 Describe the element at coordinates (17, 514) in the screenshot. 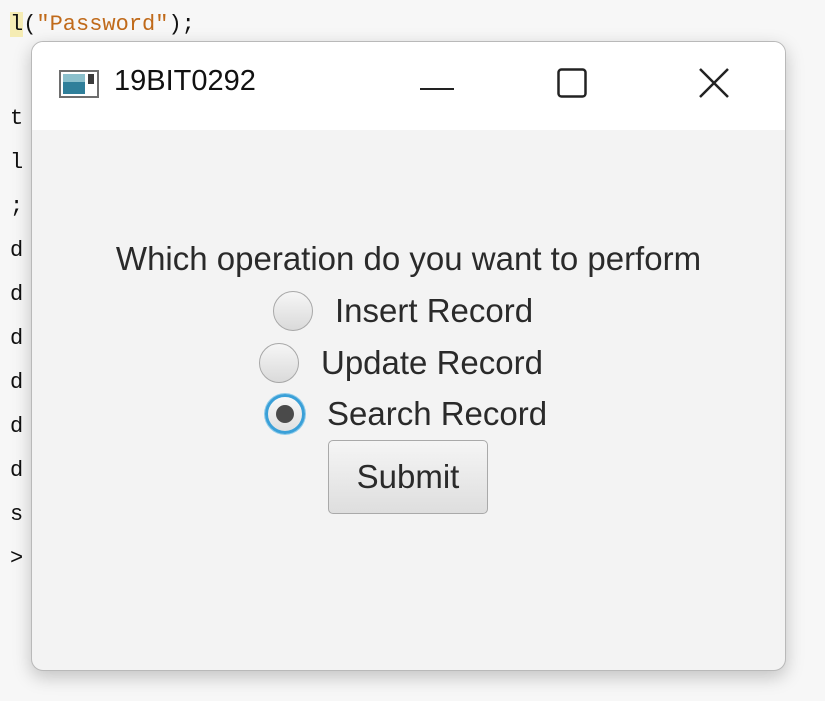

I see `code-gutter-line: s` at that location.